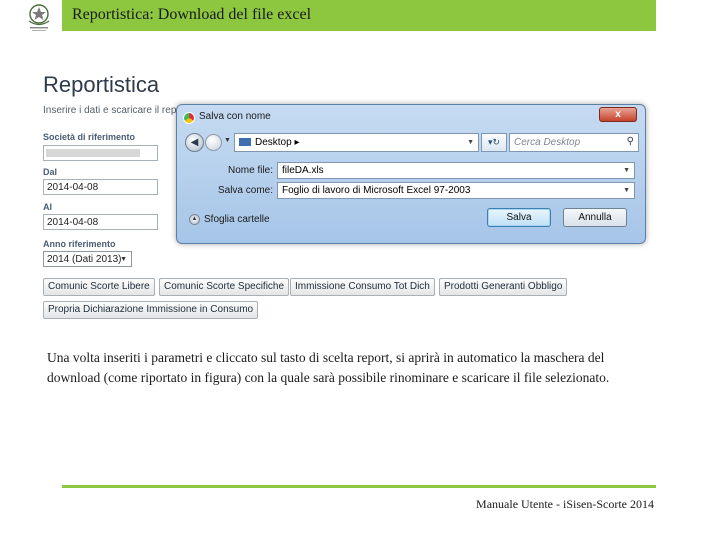  I want to click on page-title: Reportistica: Download del file excel, so click(192, 14).